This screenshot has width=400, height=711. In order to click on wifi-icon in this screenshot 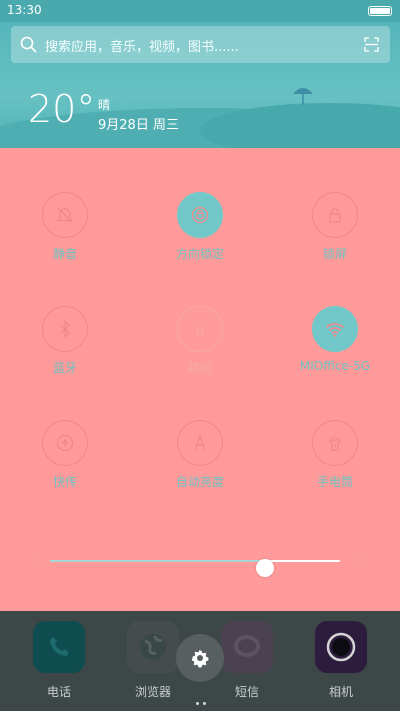, I will do `click(335, 329)`.